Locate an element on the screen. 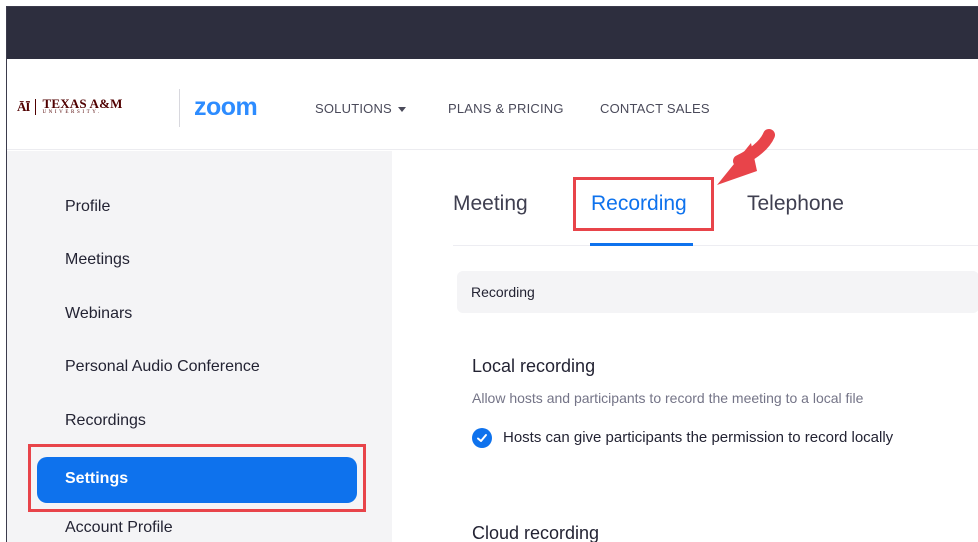 This screenshot has width=978, height=542. tamu-logo: ĀĪ TEXAS A&M UNIVERSITY. is located at coordinates (70, 106).